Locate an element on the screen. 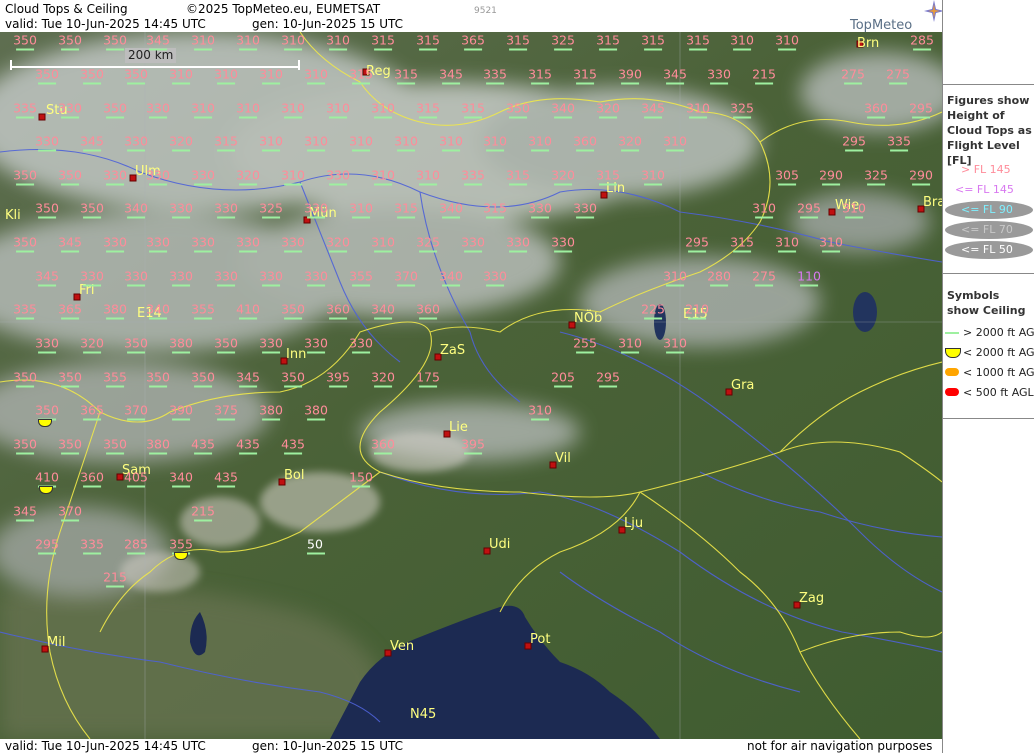  copyright: ©2025 TopMeteo.eu, EUMETSAT is located at coordinates (283, 9).